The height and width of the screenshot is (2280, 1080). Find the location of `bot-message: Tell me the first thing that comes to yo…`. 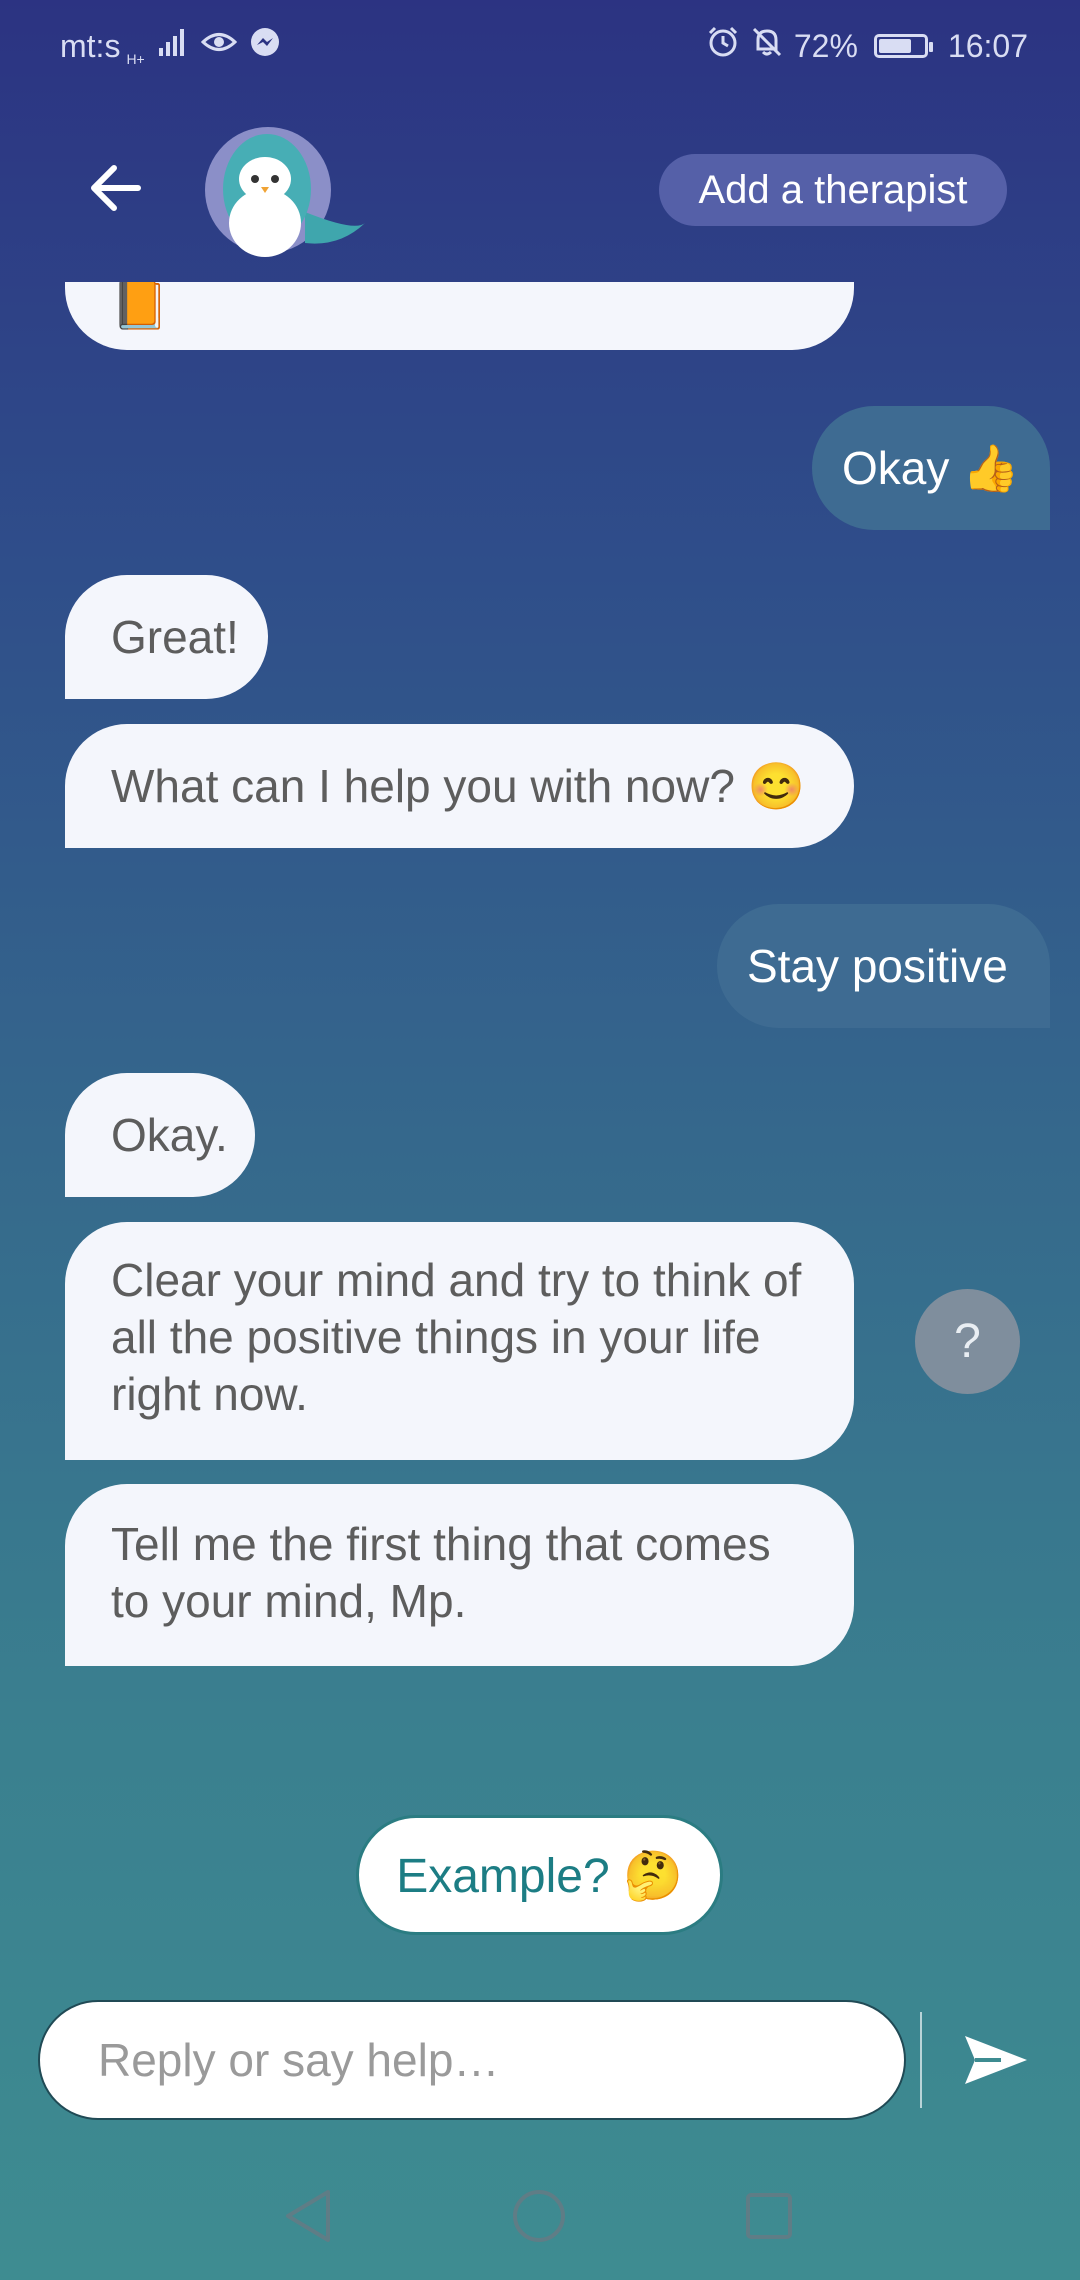

bot-message: Tell me the first thing that comes to yo… is located at coordinates (459, 1575).